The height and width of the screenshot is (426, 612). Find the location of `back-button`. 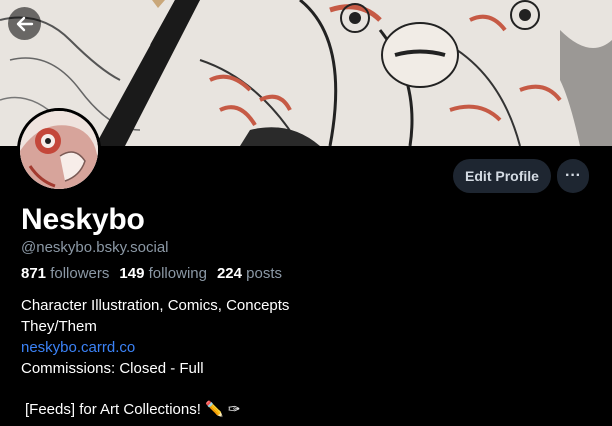

back-button is located at coordinates (24, 23).